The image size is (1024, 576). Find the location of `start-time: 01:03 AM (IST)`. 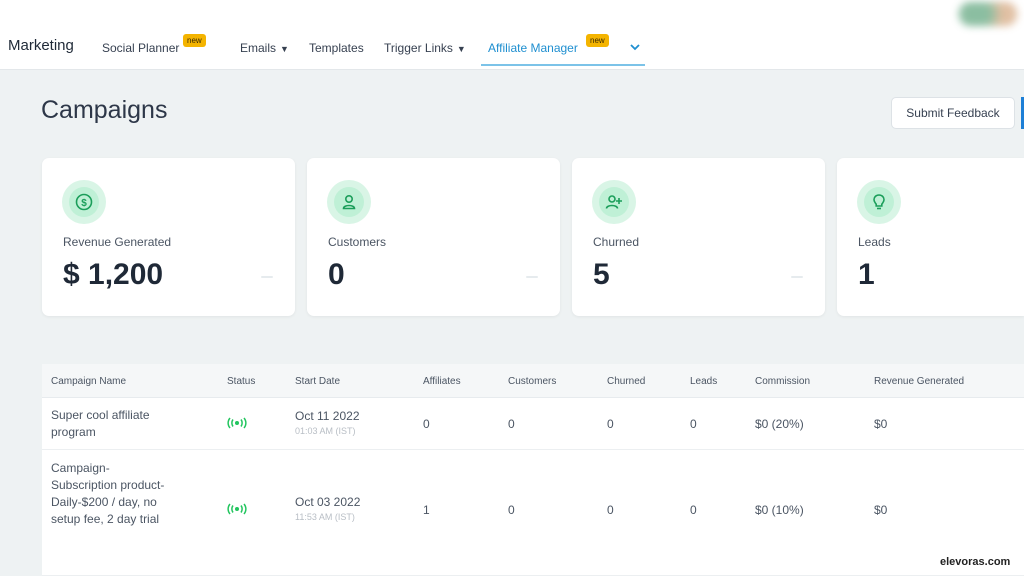

start-time: 01:03 AM (IST) is located at coordinates (325, 431).